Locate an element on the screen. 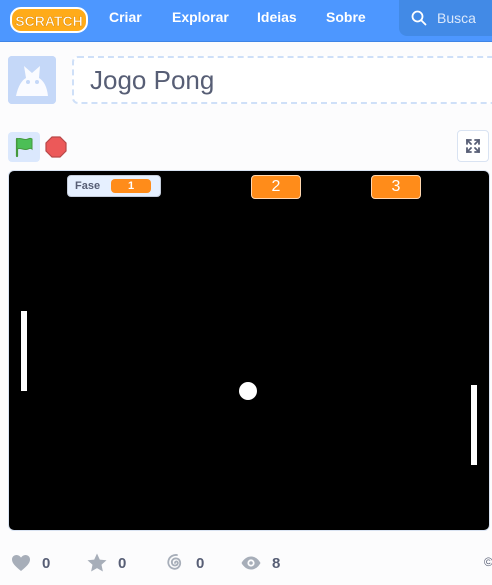 The image size is (492, 585). search-box is located at coordinates (445, 18).